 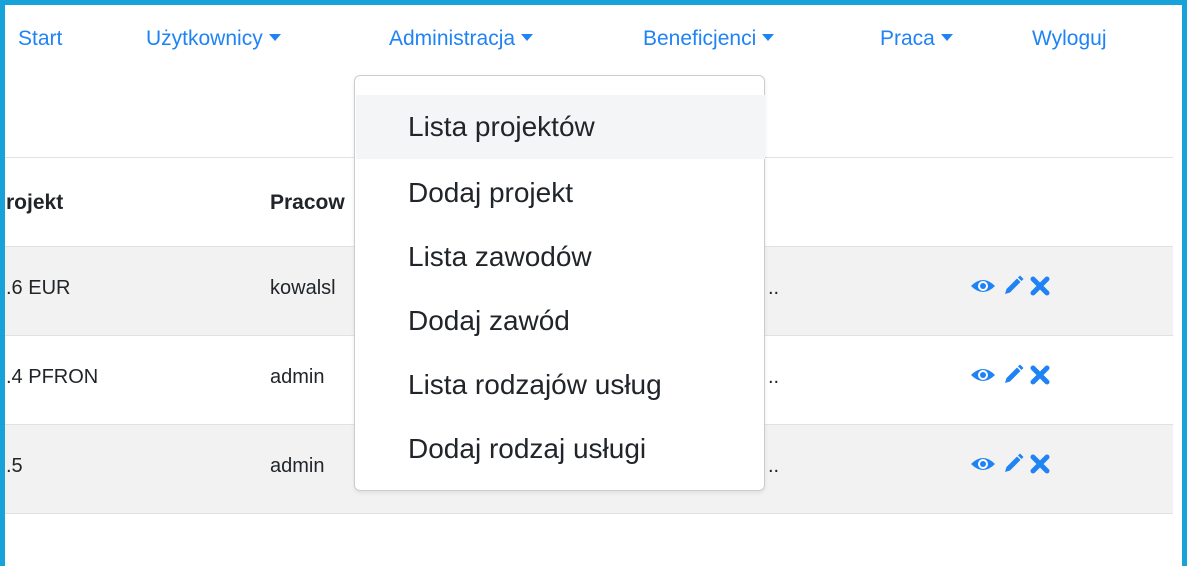 What do you see at coordinates (307, 202) in the screenshot?
I see `column-header-employee: Pracow` at bounding box center [307, 202].